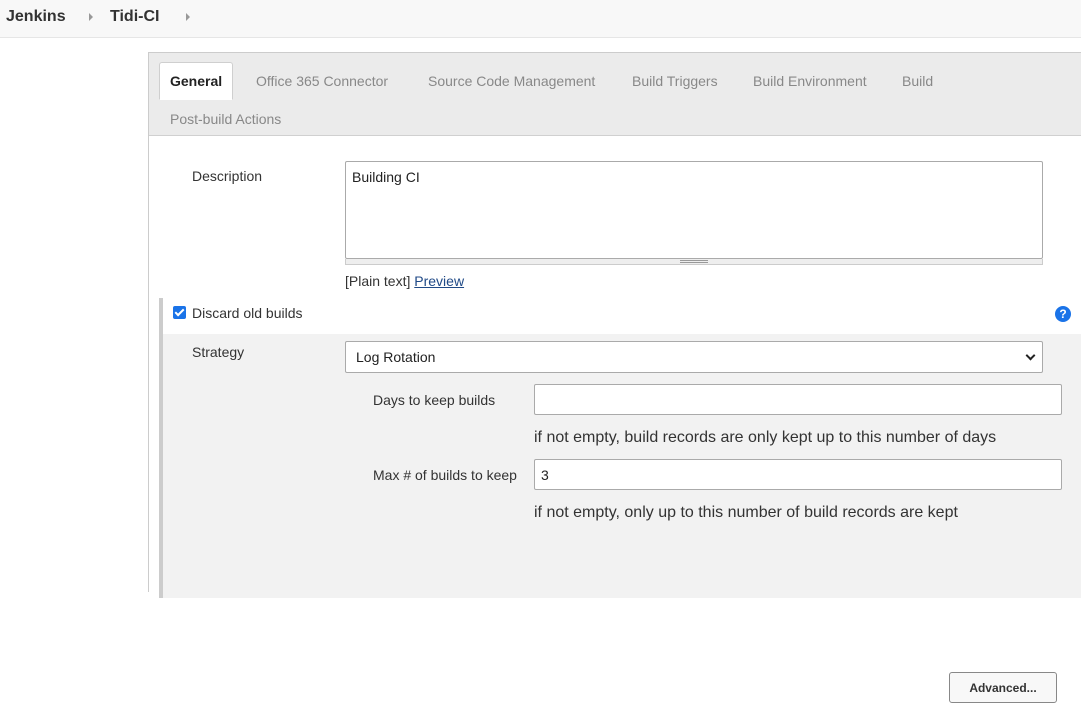 The width and height of the screenshot is (1081, 703). I want to click on tab-build: Build, so click(917, 81).